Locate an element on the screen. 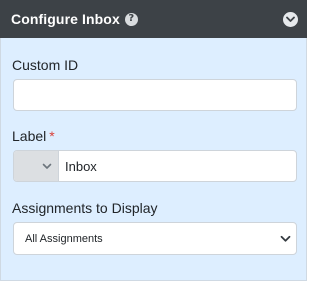 The height and width of the screenshot is (283, 320). question-circle-icon: ? is located at coordinates (131, 19).